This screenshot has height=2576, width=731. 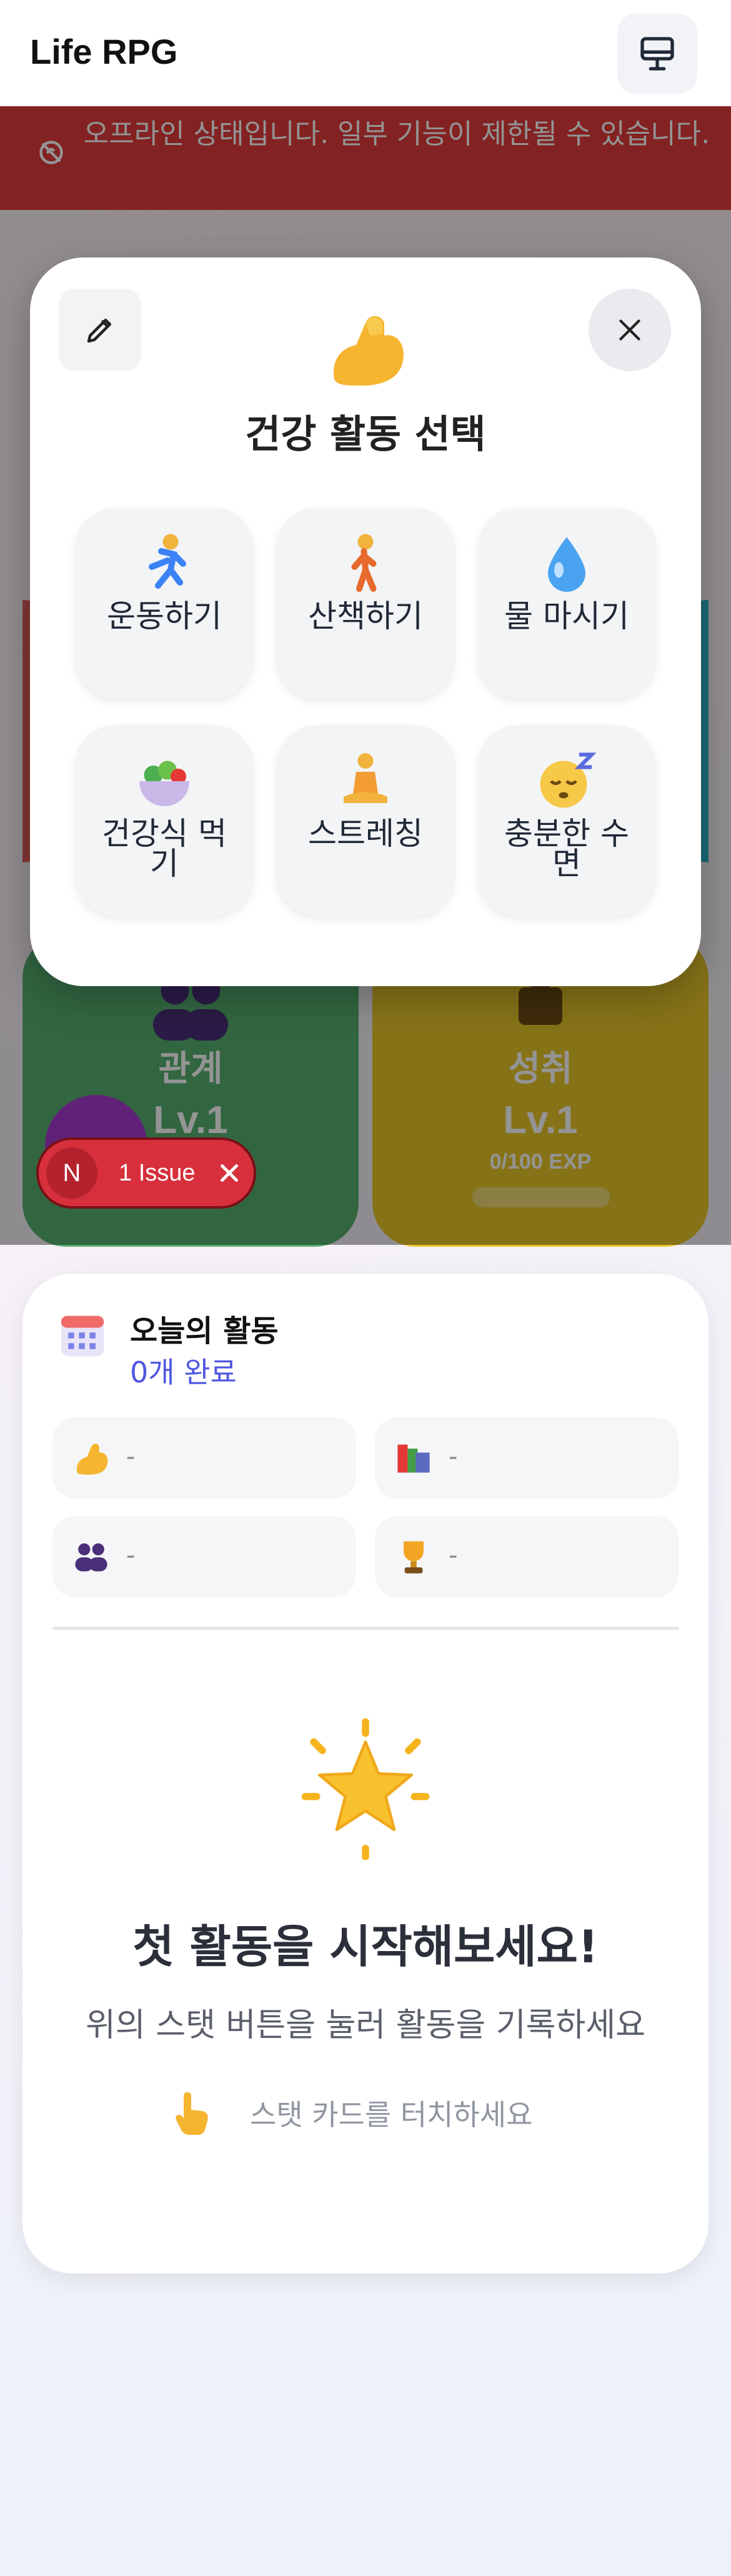 What do you see at coordinates (369, 351) in the screenshot?
I see `flexed-biceps-icon` at bounding box center [369, 351].